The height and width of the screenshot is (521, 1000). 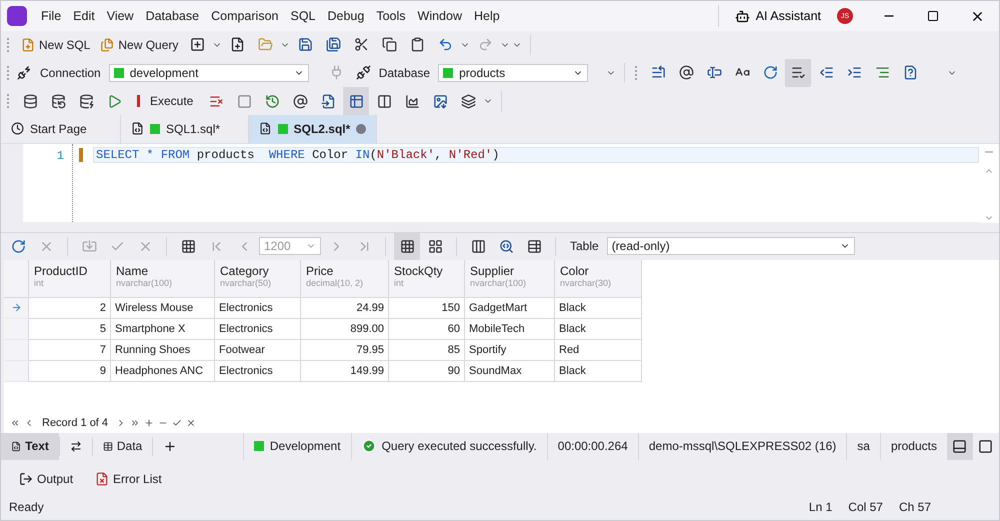 I want to click on row-header, so click(x=16, y=308).